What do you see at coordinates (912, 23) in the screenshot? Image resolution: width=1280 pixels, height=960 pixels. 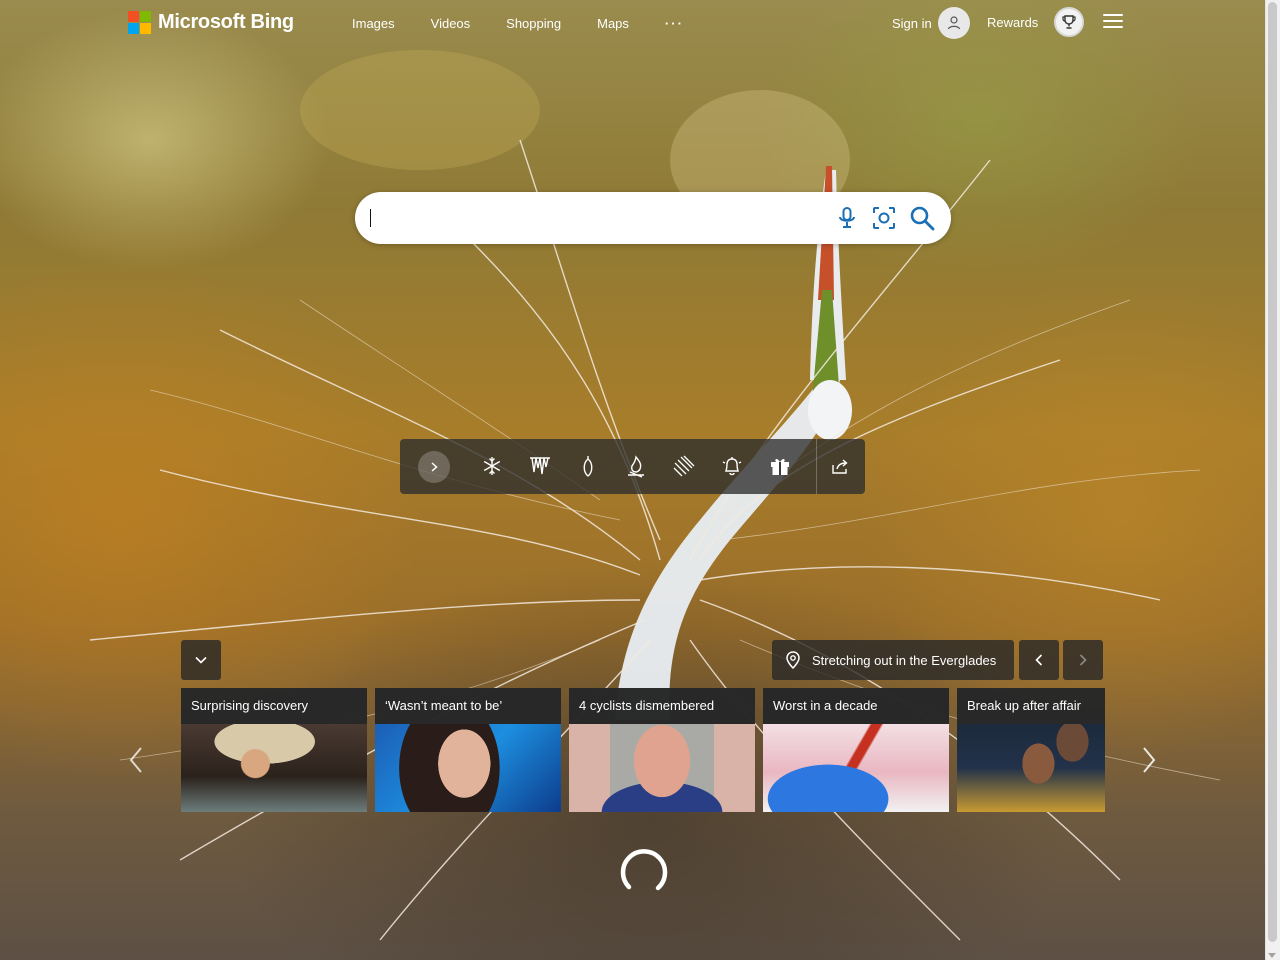 I see `sign-in-label: Sign in` at bounding box center [912, 23].